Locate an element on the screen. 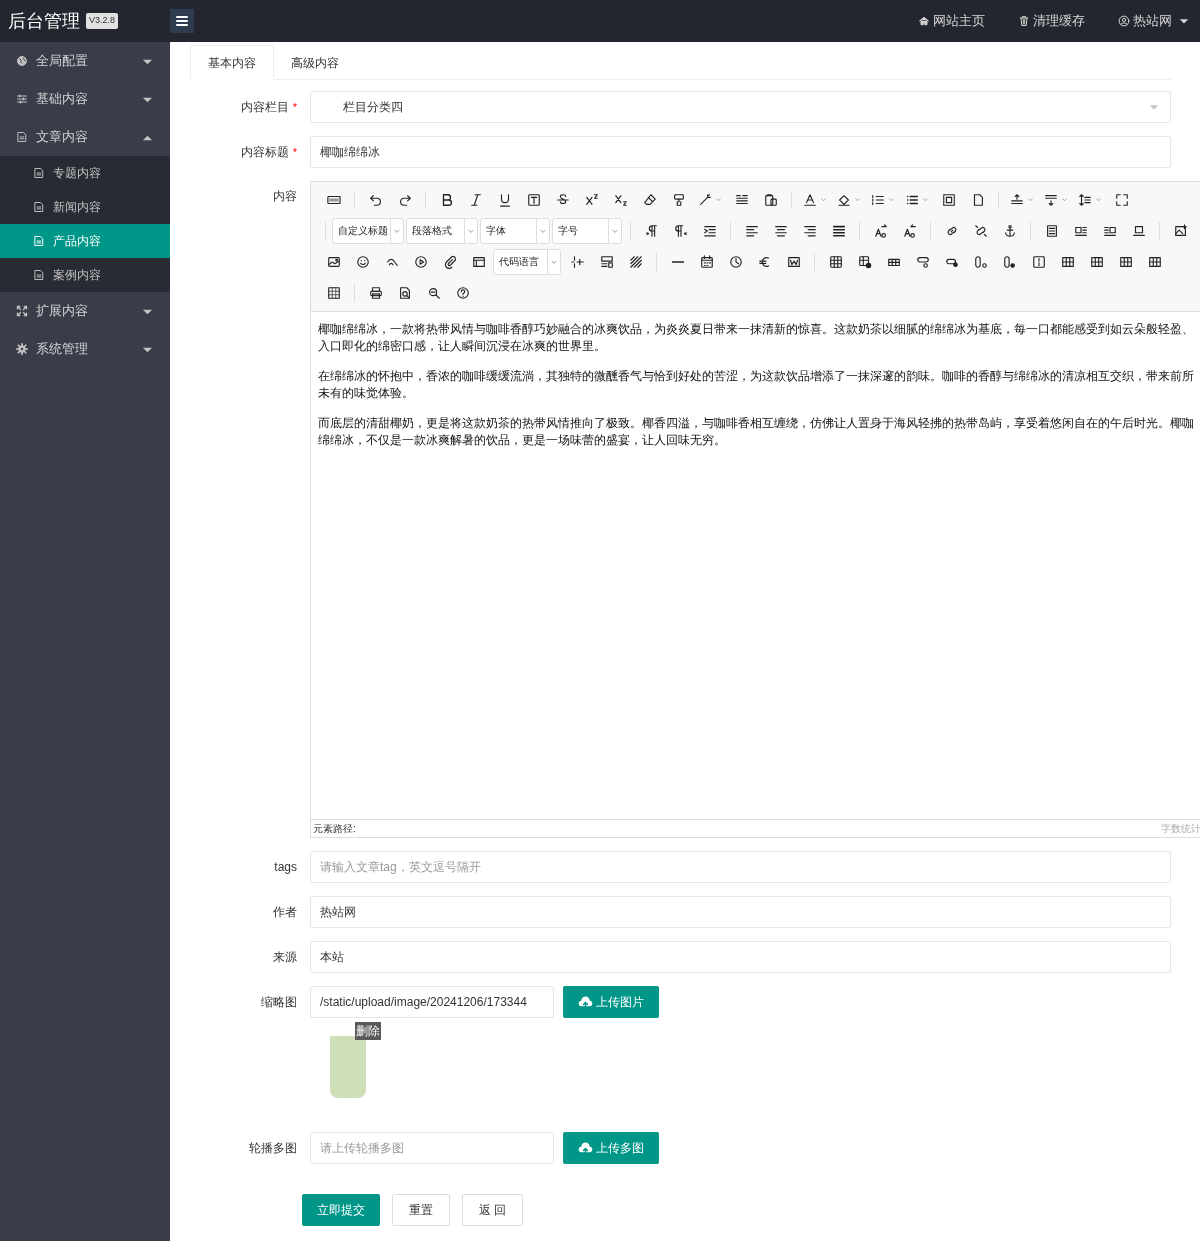  horizontal-rule-icon is located at coordinates (677, 261).